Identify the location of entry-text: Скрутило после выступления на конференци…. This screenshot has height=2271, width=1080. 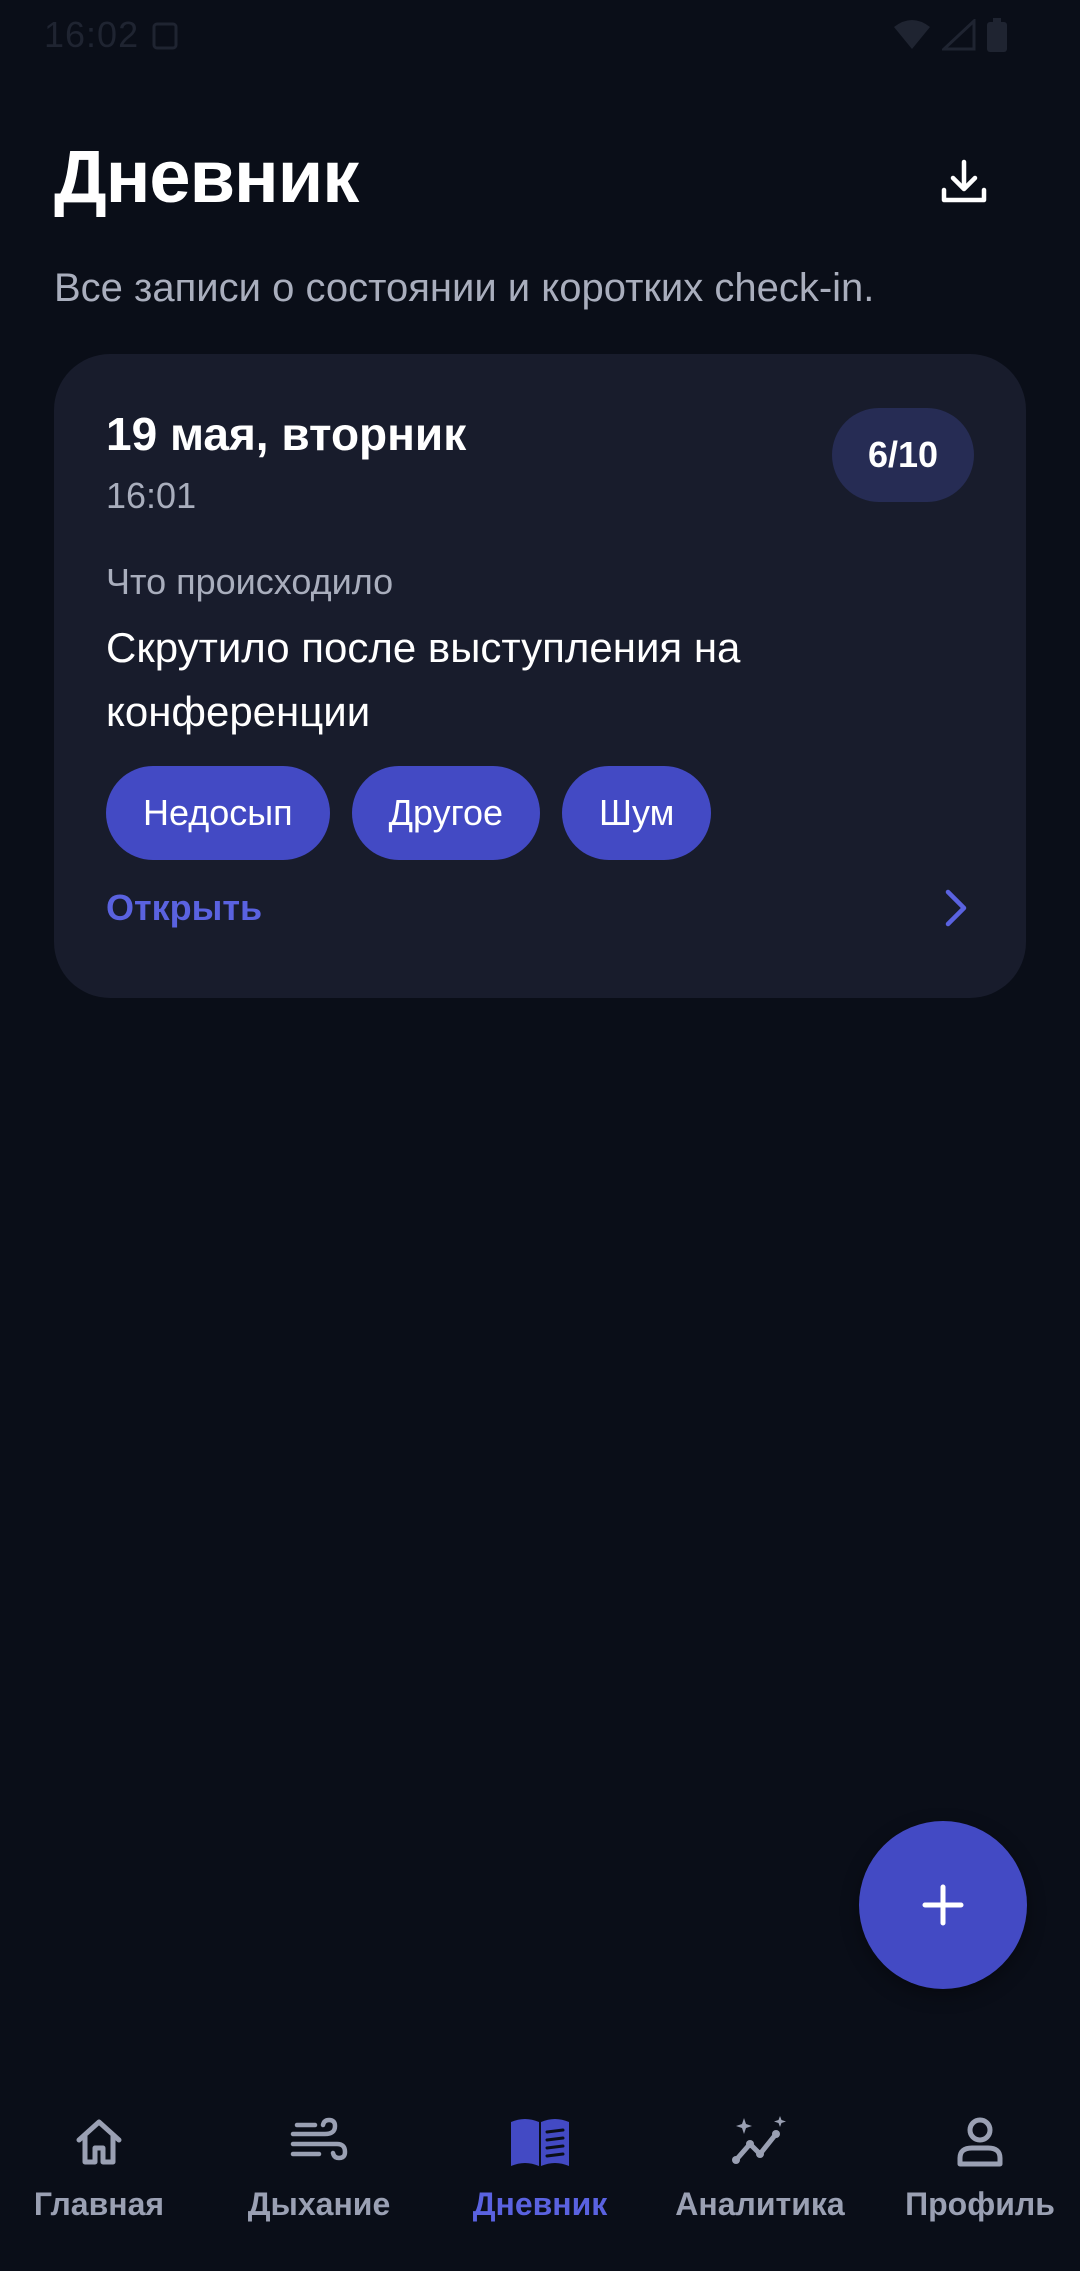
(423, 679).